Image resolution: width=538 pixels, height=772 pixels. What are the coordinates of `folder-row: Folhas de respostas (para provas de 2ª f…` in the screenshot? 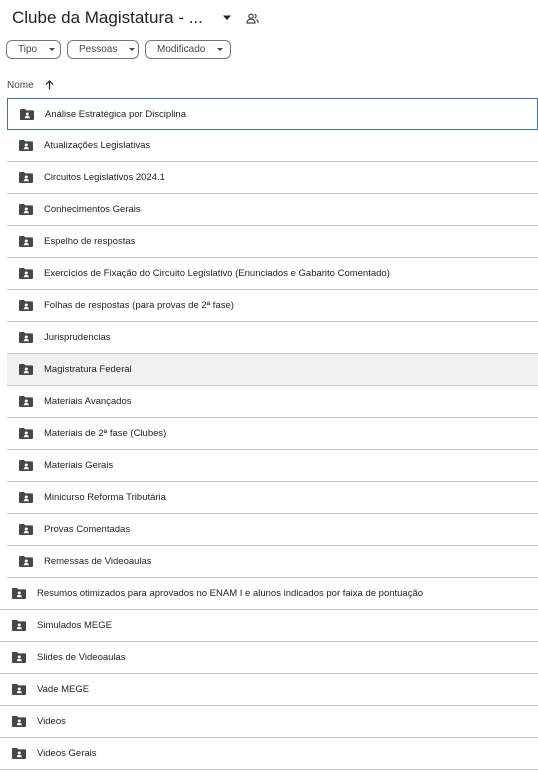 It's located at (272, 306).